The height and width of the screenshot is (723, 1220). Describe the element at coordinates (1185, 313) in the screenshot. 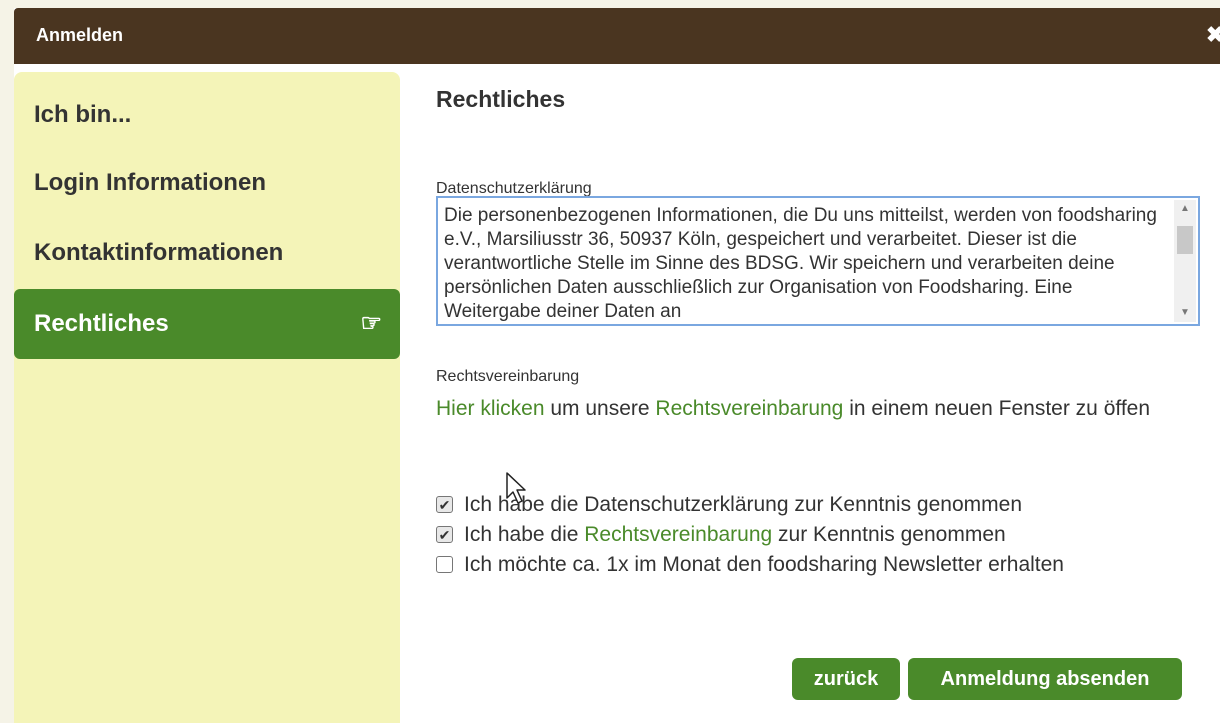

I see `scroll-down-icon: ▼` at that location.